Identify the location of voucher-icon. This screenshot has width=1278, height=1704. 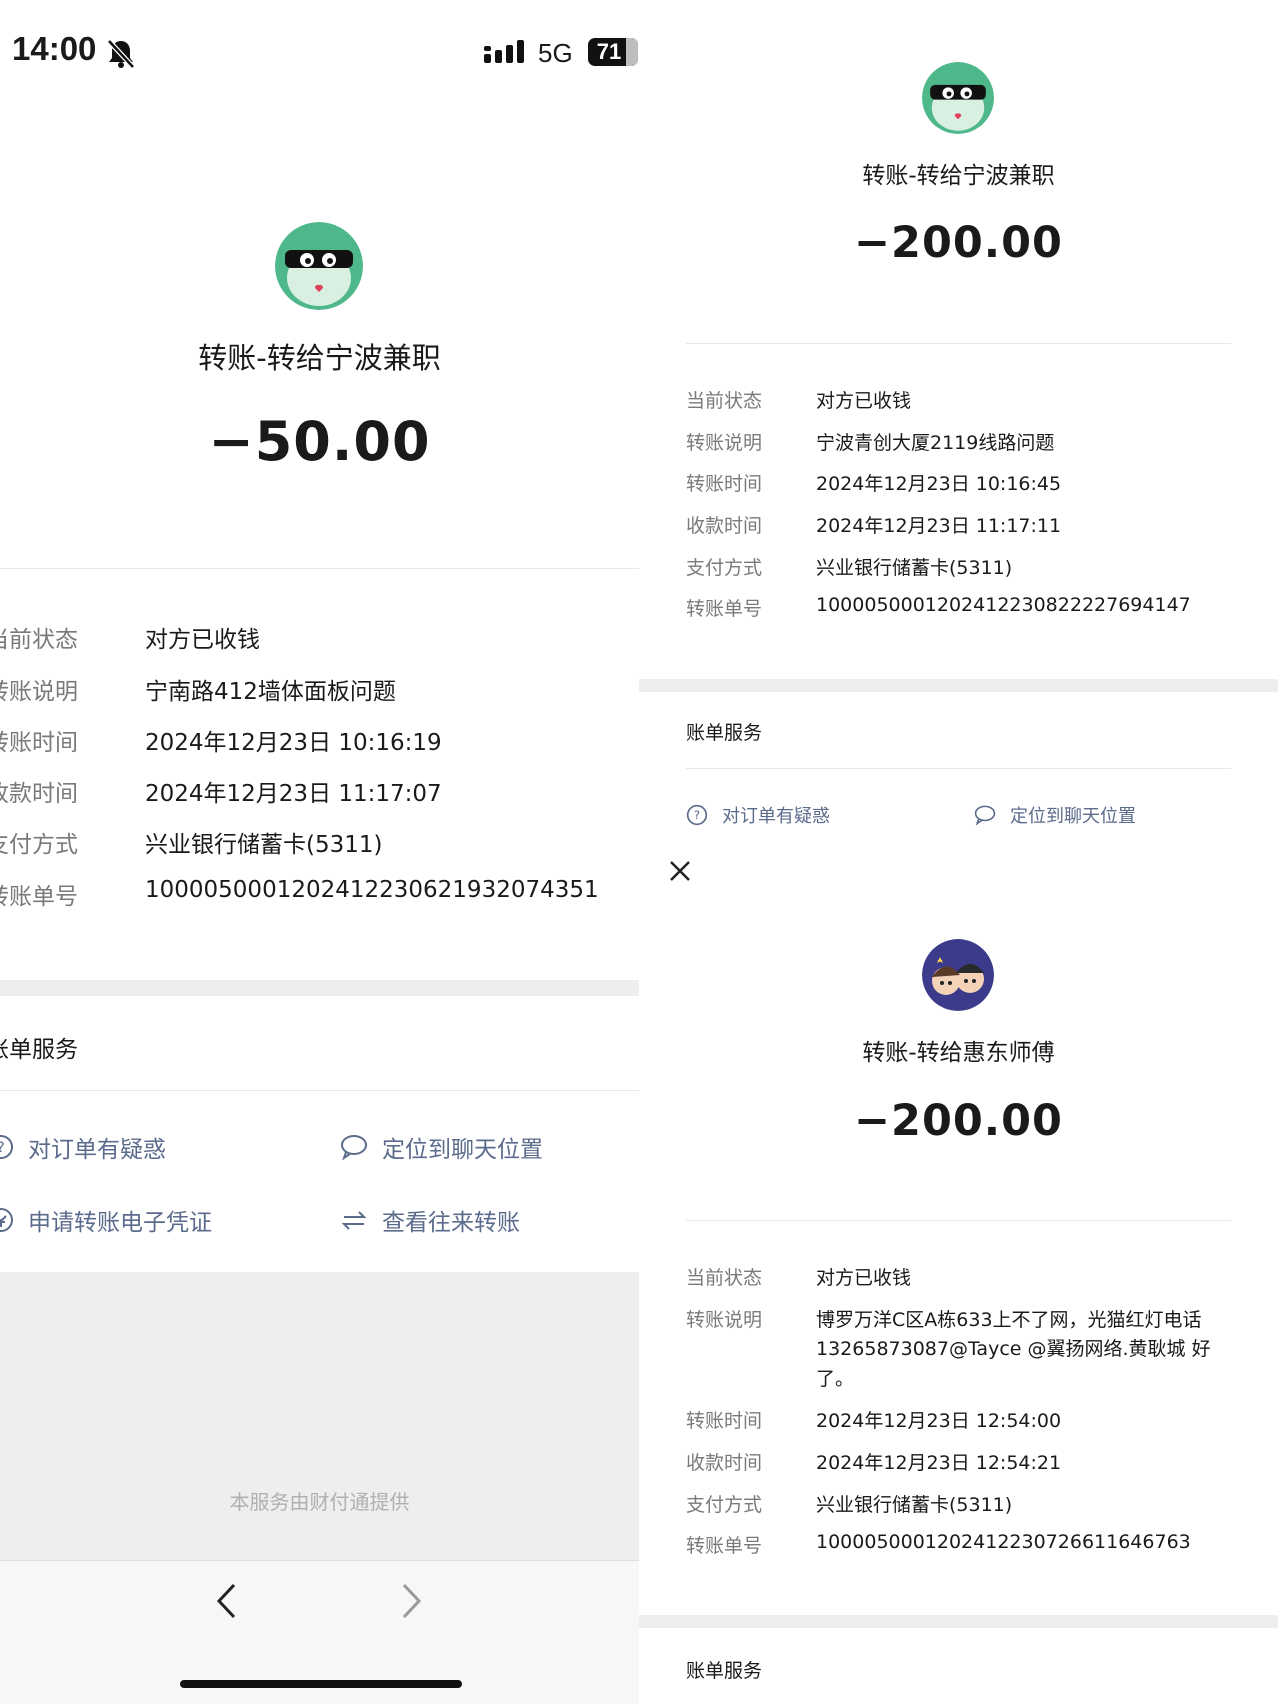
(6, 1220).